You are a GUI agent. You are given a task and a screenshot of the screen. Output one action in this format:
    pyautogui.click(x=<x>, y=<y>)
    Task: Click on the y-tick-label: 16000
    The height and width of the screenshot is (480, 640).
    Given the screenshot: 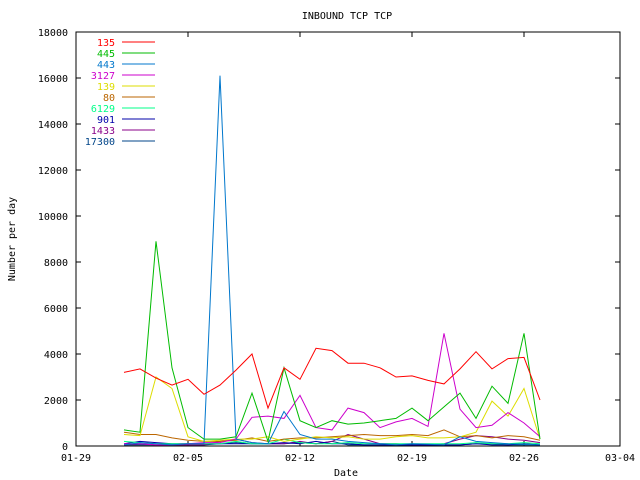 What is the action you would take?
    pyautogui.click(x=53, y=79)
    